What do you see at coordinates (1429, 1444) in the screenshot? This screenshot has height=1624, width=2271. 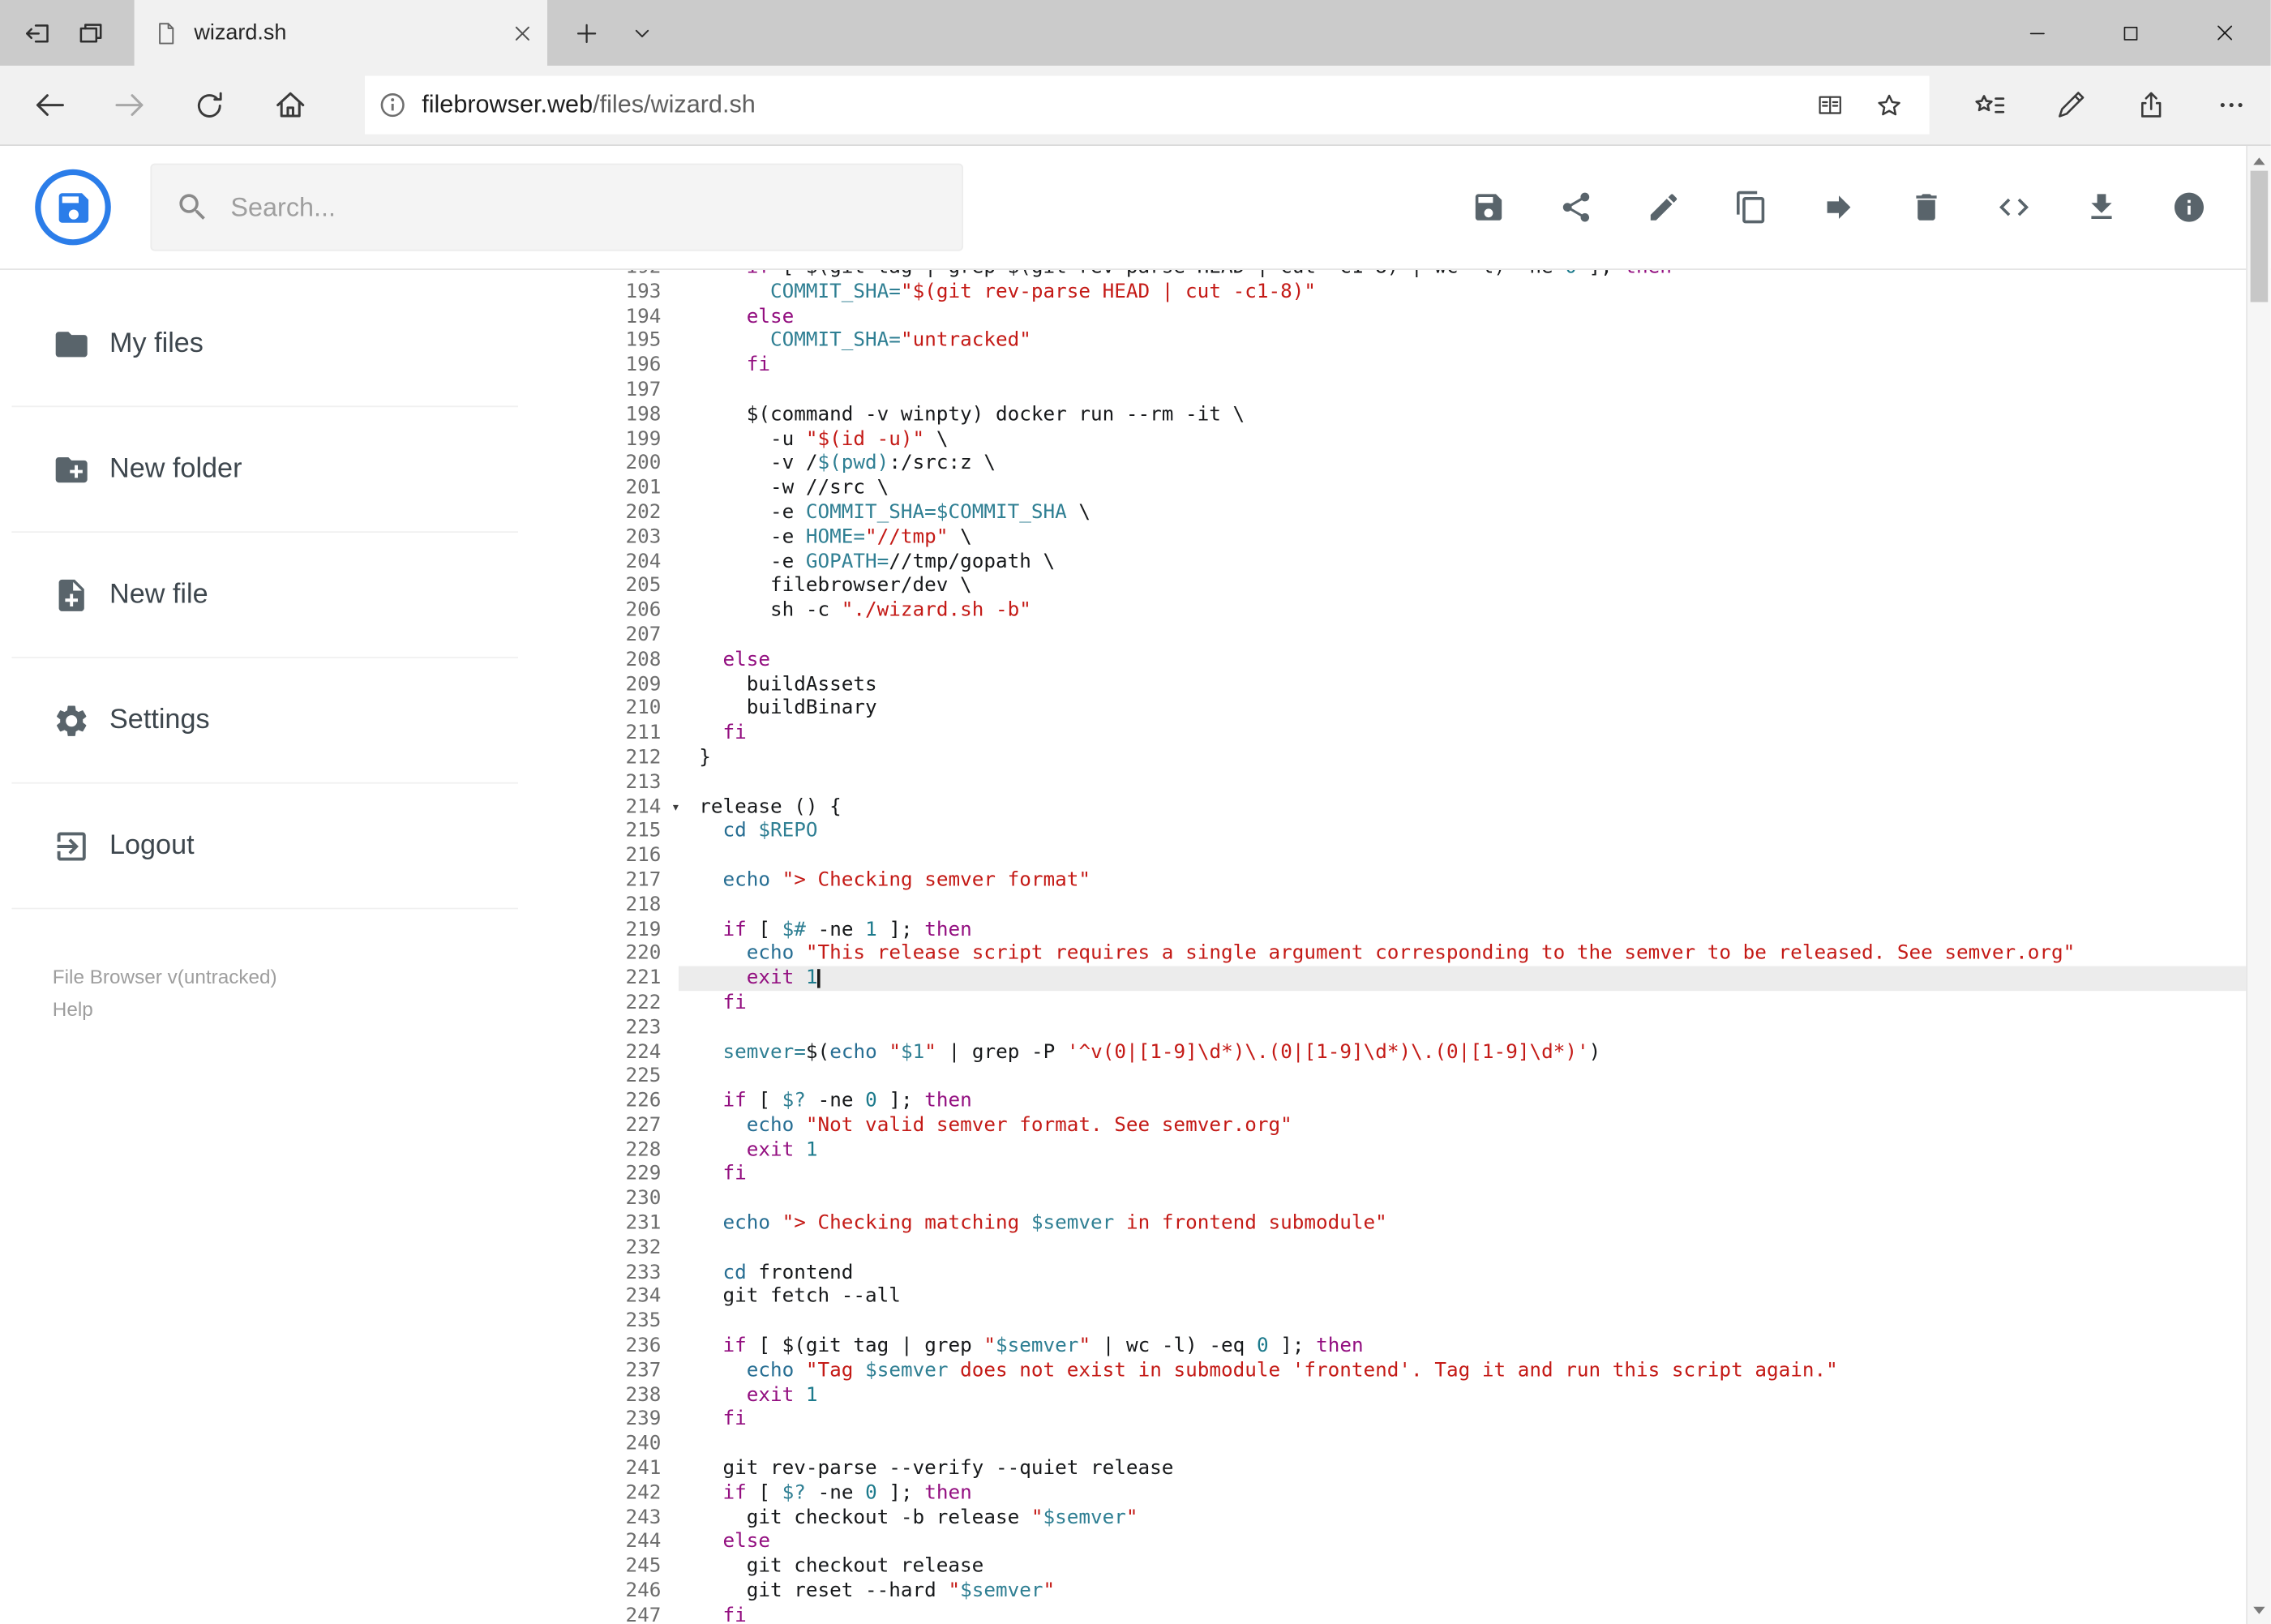 I see `code-line: 240` at bounding box center [1429, 1444].